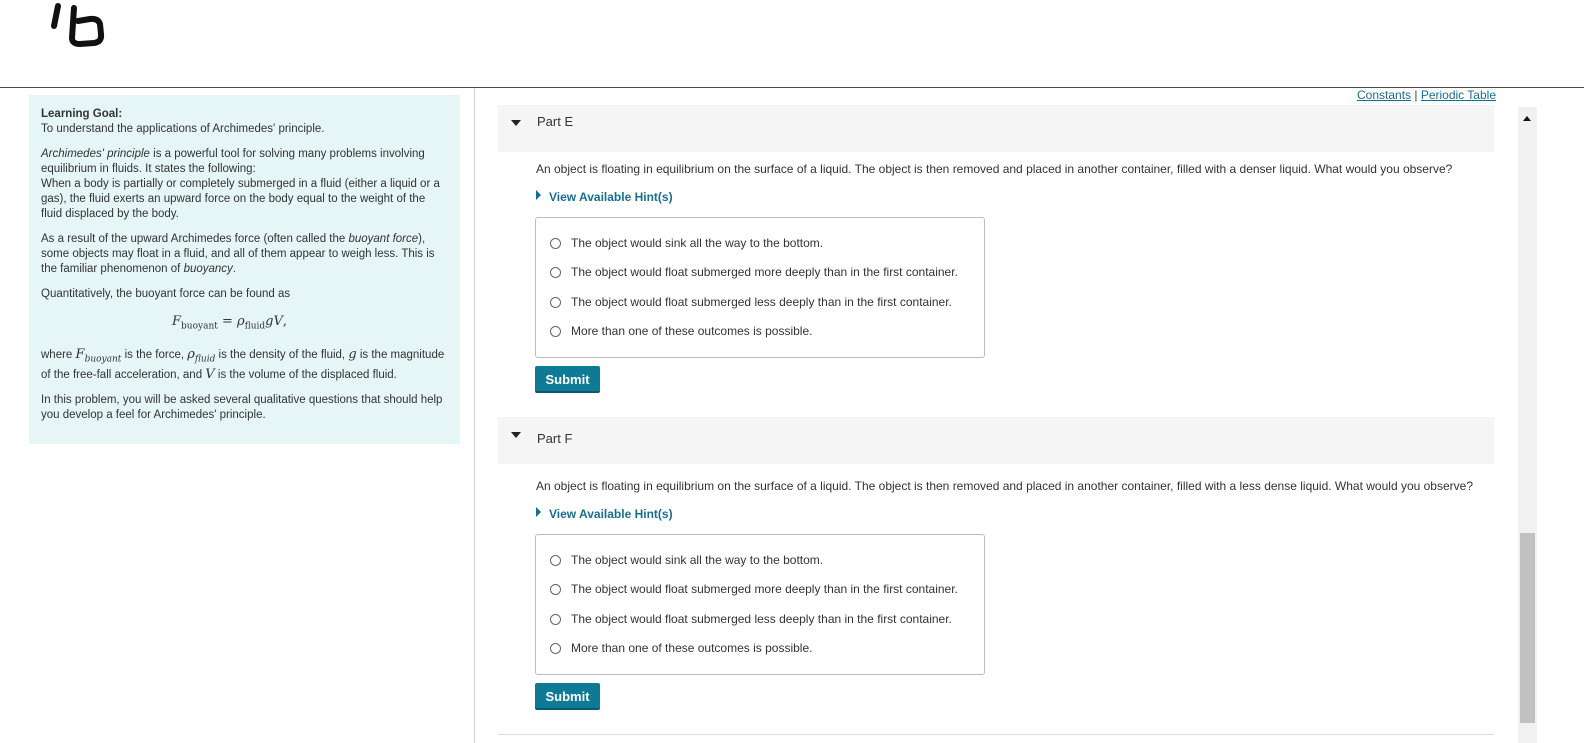 This screenshot has height=743, width=1584. I want to click on formula-end: ,, so click(284, 321).